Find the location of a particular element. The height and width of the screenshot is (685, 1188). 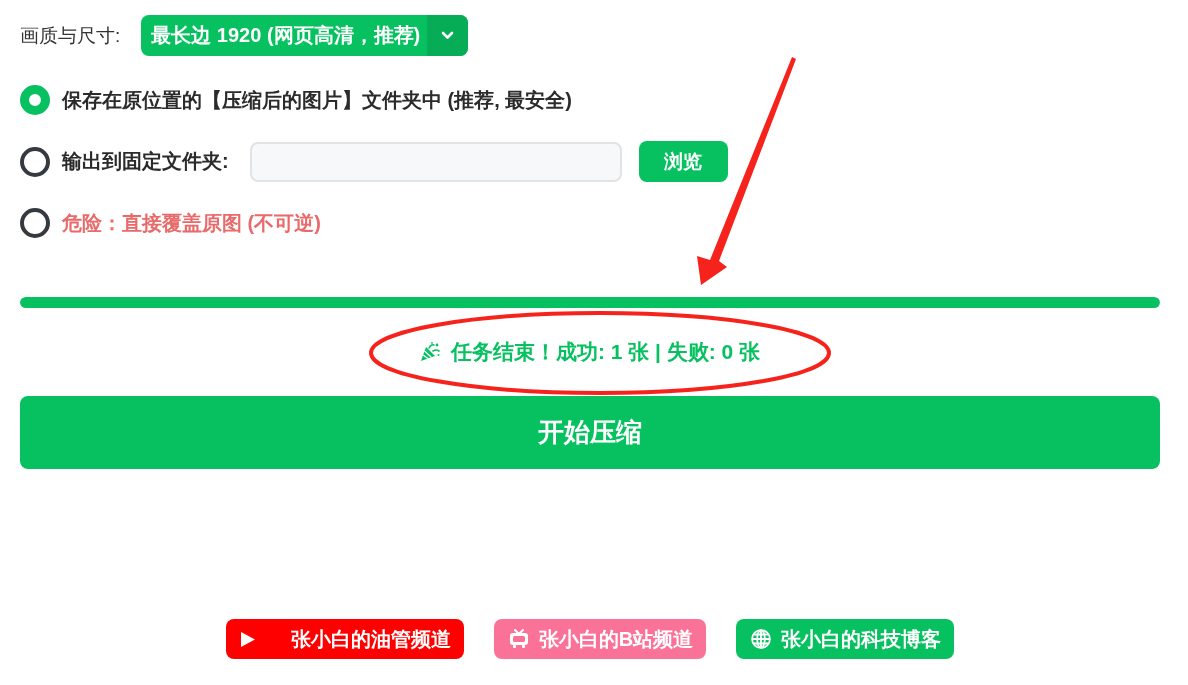

play-icon is located at coordinates (247, 639).